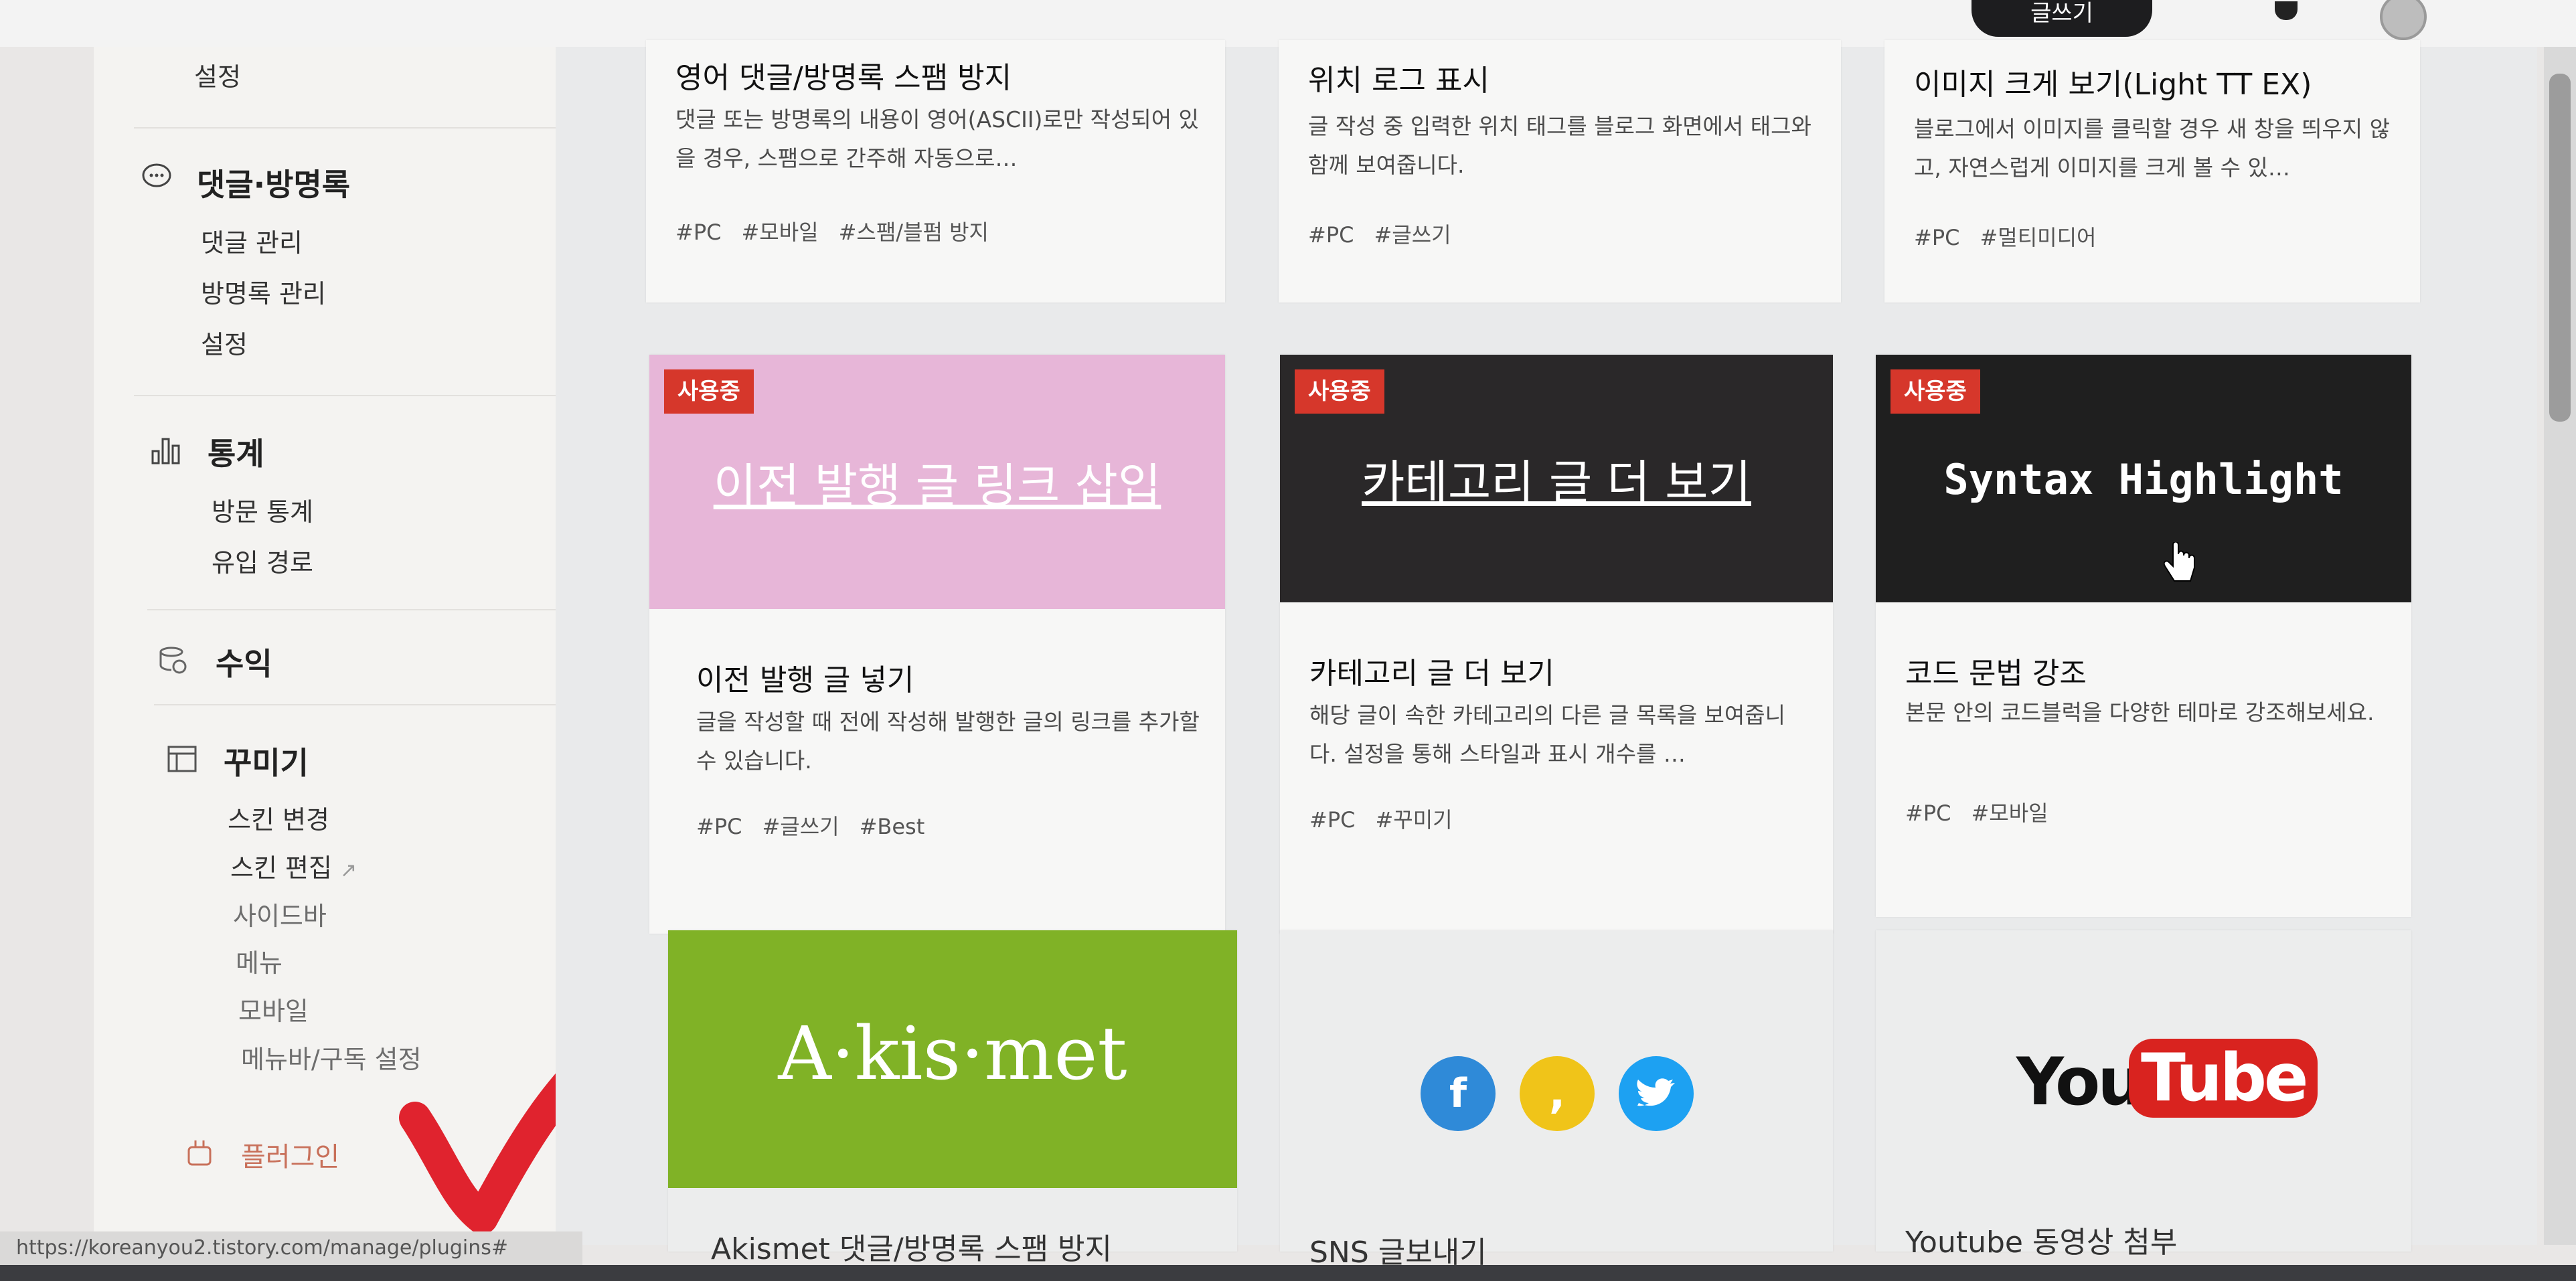 The height and width of the screenshot is (1281, 2576). Describe the element at coordinates (2062, 18) in the screenshot. I see `write-button: 글쓰기` at that location.